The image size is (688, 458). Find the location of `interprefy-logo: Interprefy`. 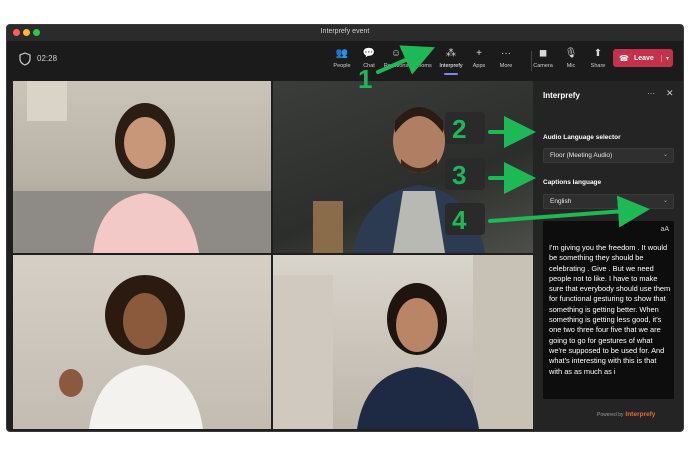

interprefy-logo: Interprefy is located at coordinates (640, 414).